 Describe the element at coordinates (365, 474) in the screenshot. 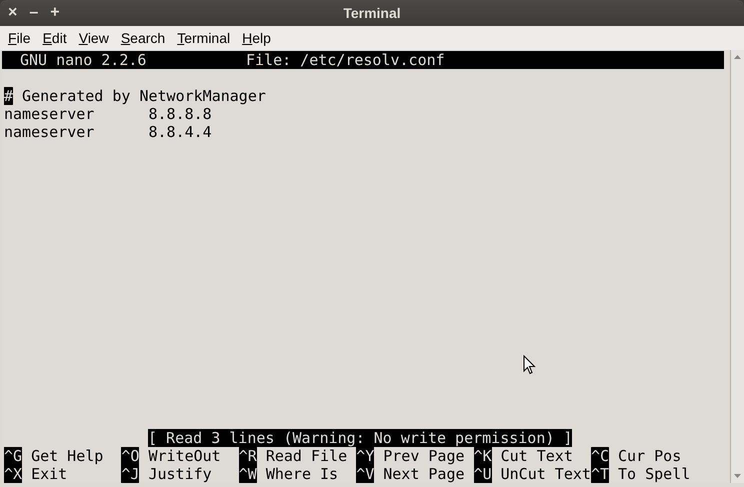

I see `shortcut-key: ^V` at that location.